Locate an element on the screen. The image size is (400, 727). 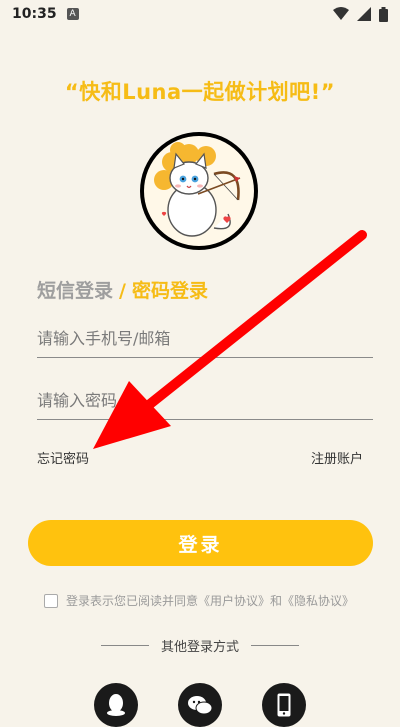
phone-login-button is located at coordinates (284, 705).